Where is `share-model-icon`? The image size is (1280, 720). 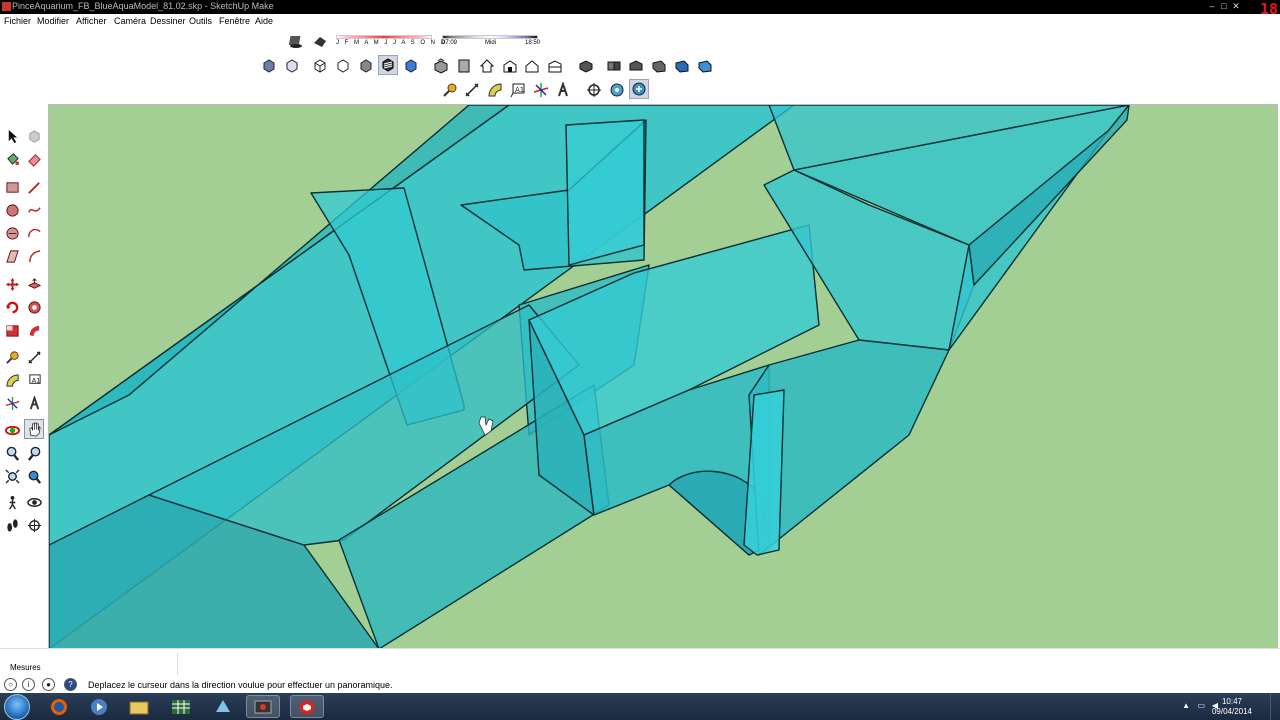
share-model-icon is located at coordinates (682, 66).